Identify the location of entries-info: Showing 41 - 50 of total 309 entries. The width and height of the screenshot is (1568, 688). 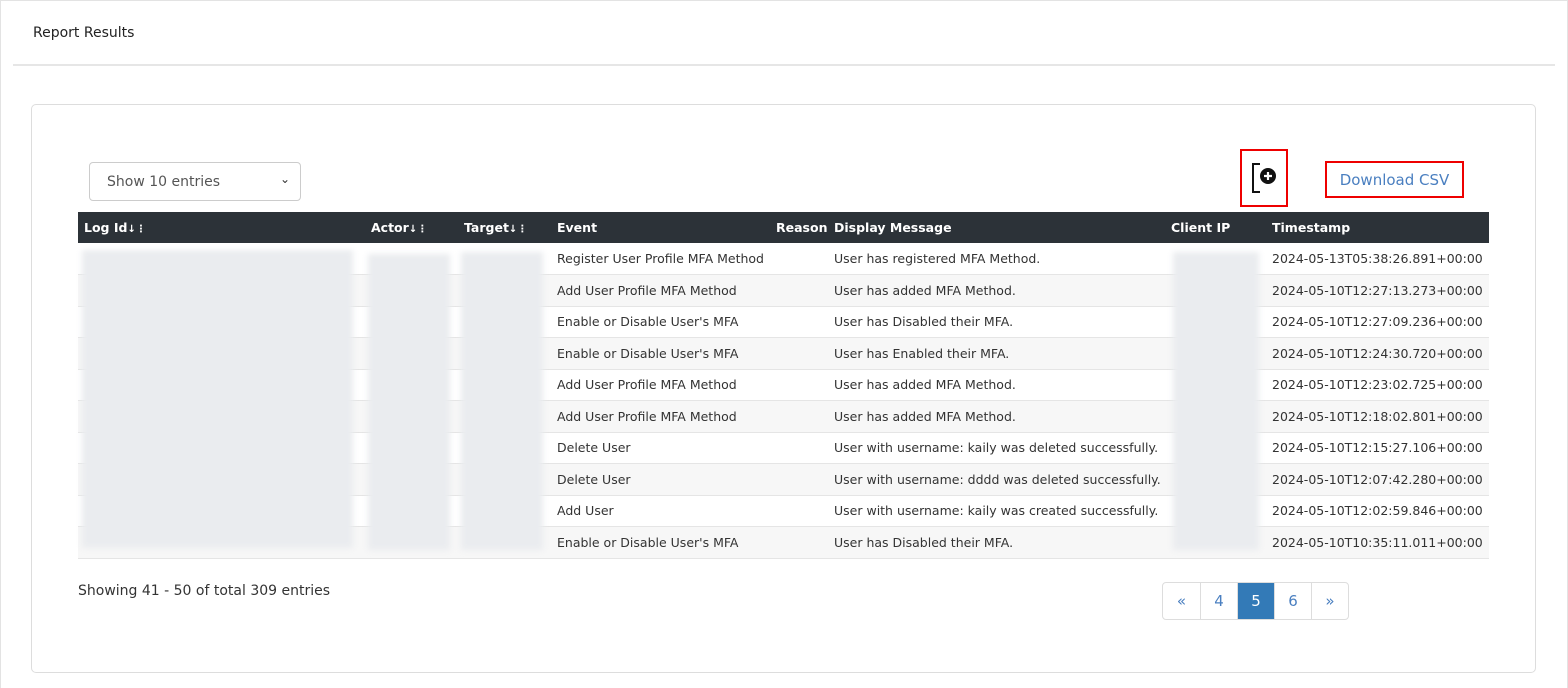
(204, 591).